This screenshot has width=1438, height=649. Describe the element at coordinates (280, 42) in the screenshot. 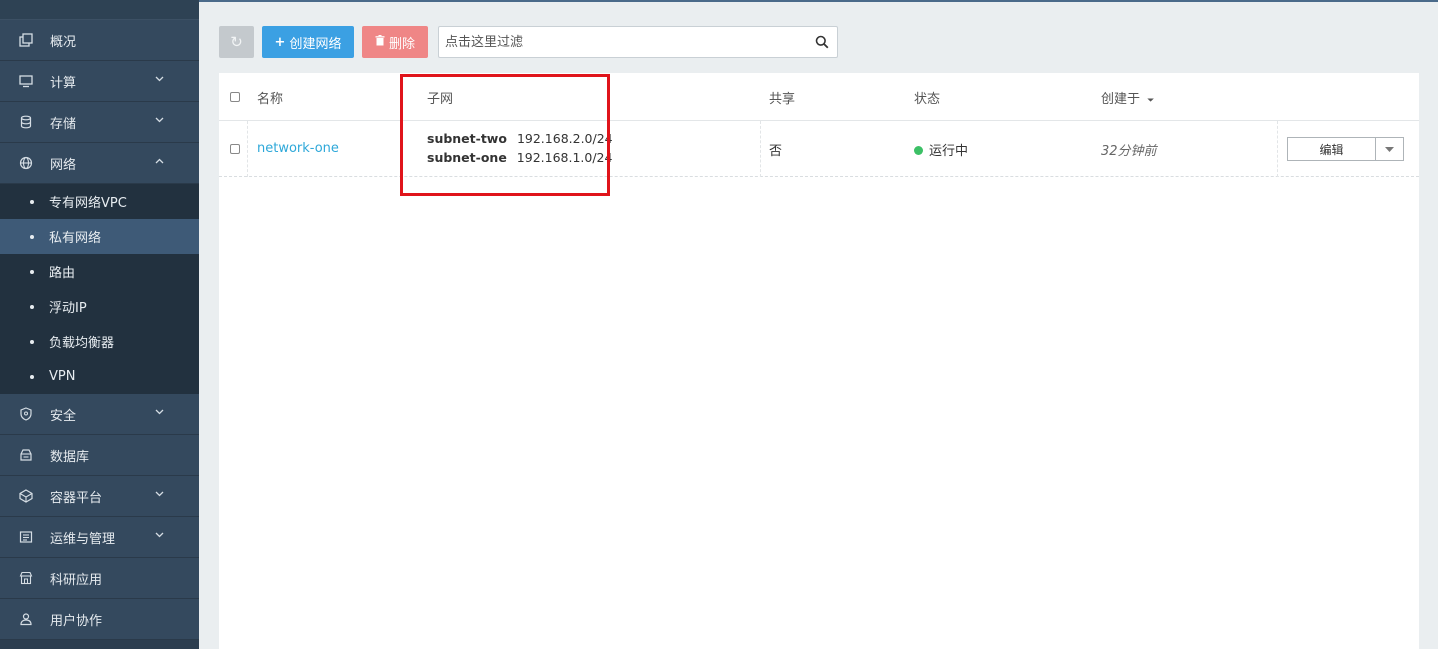

I see `plus-icon: +` at that location.